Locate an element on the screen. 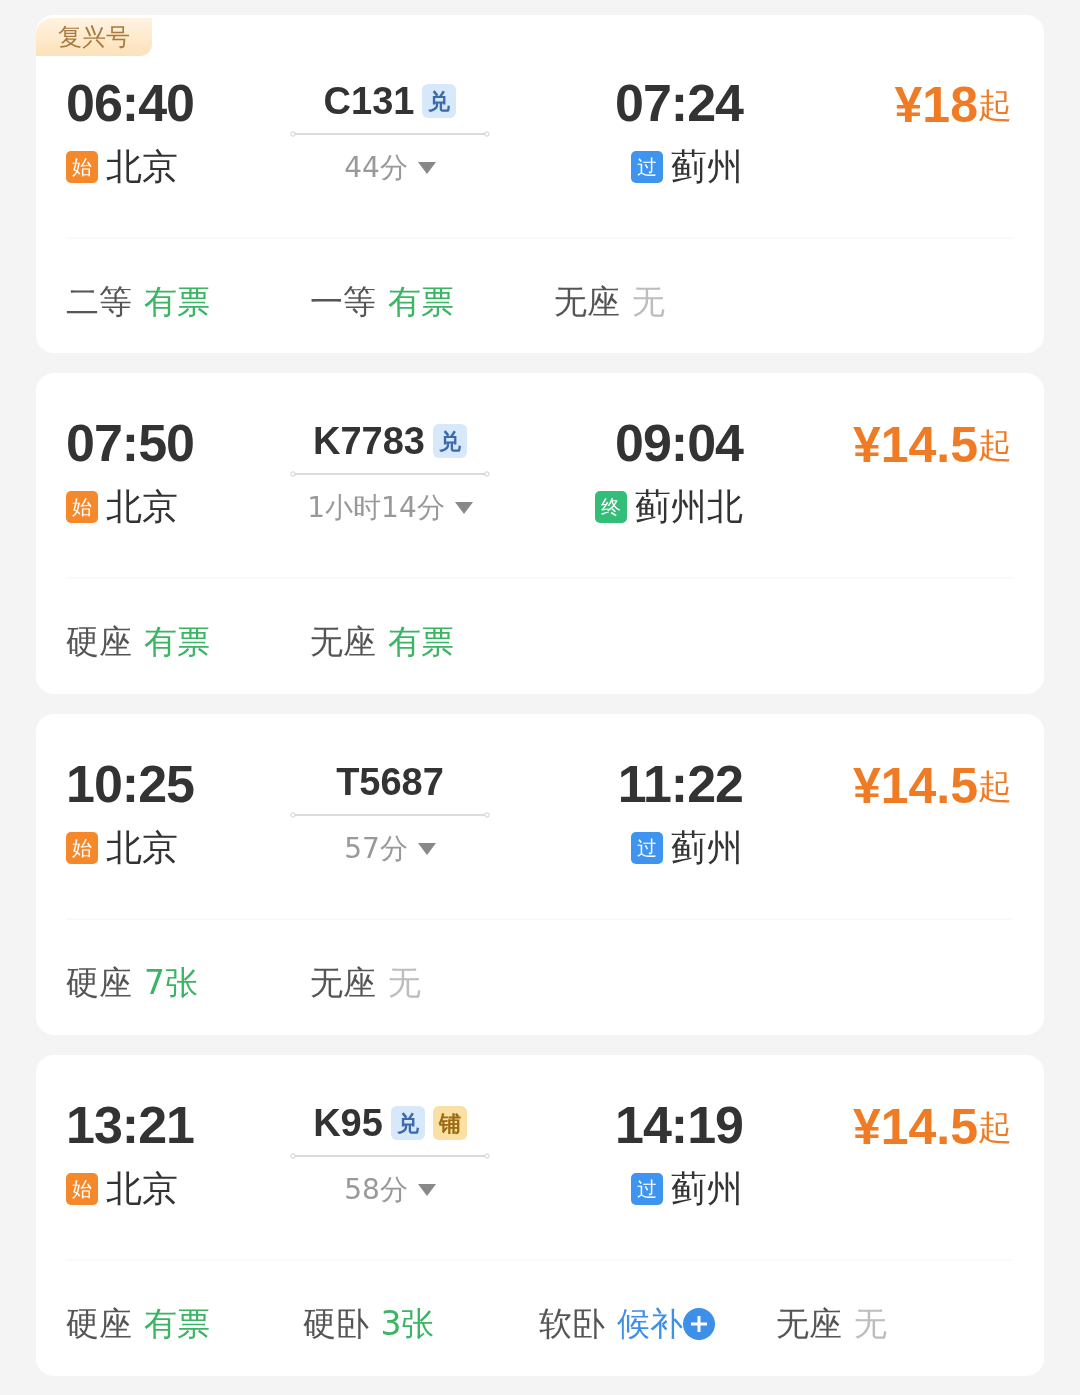 The width and height of the screenshot is (1080, 1395). duration-toggle: 1小时14分 is located at coordinates (390, 508).